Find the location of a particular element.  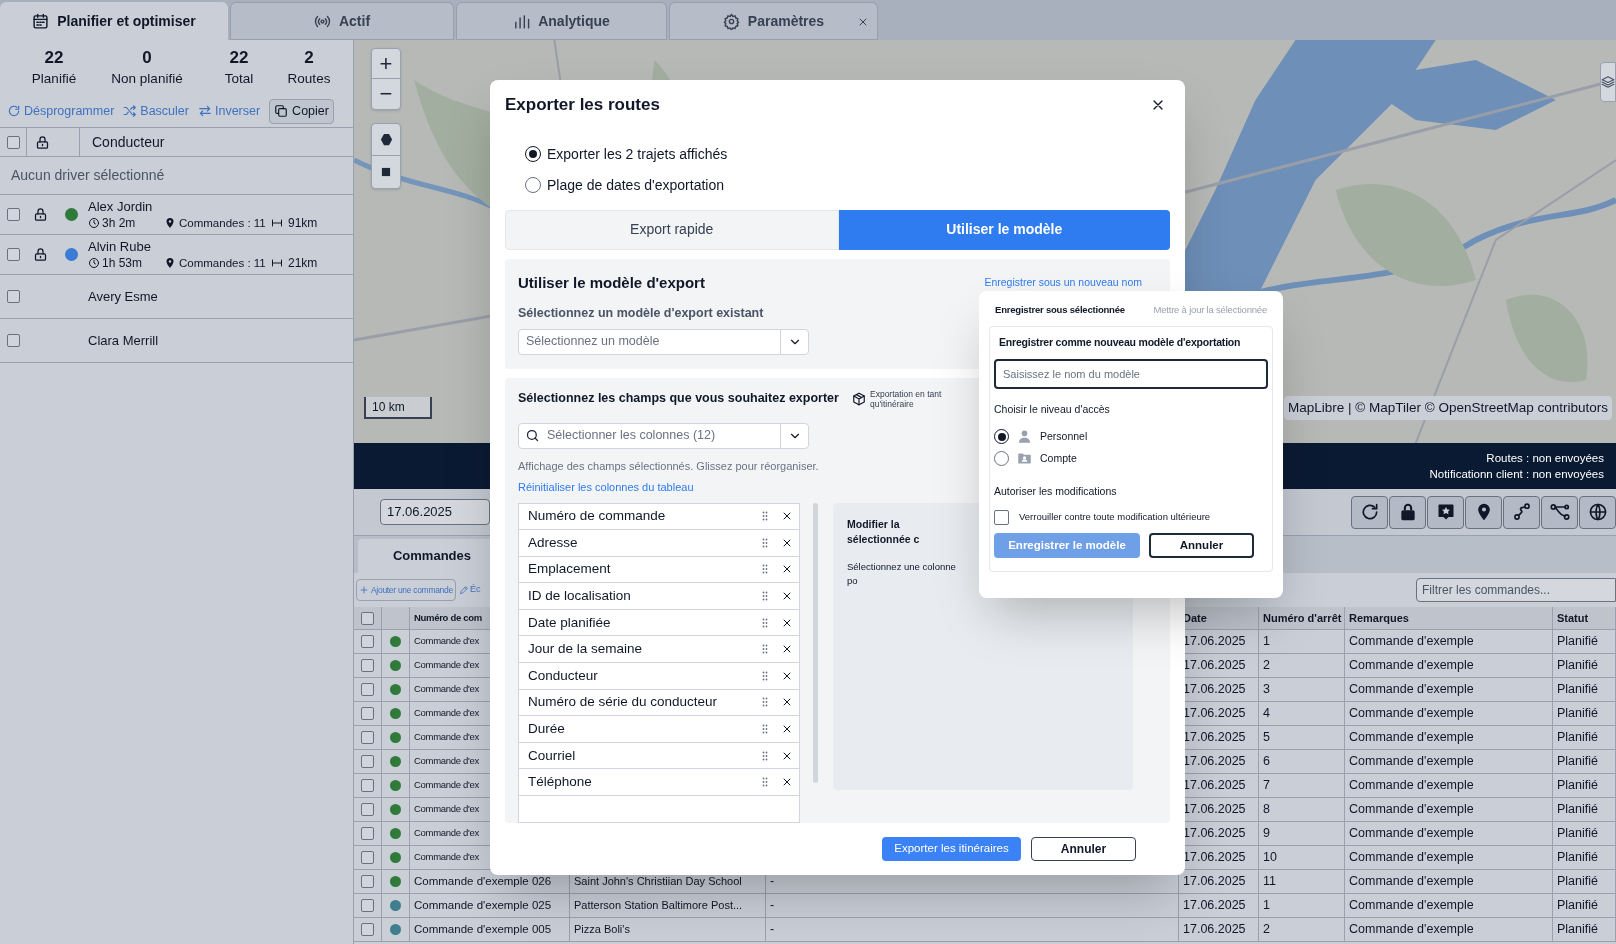

column-header: Numéro de com is located at coordinates (448, 617).